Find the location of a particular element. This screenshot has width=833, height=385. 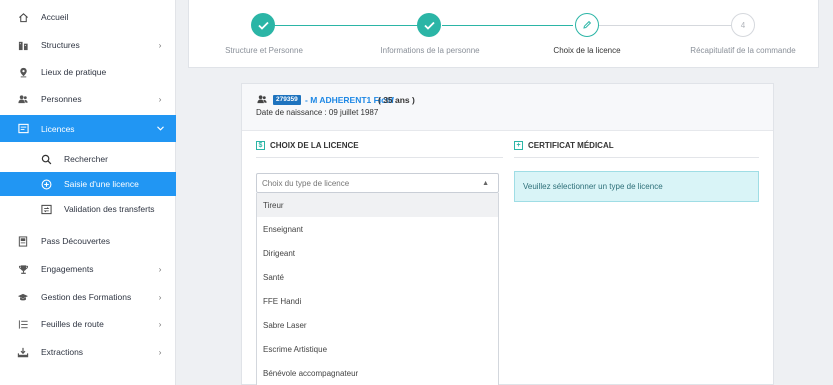

sidebar-item-label: Structures is located at coordinates (60, 45).